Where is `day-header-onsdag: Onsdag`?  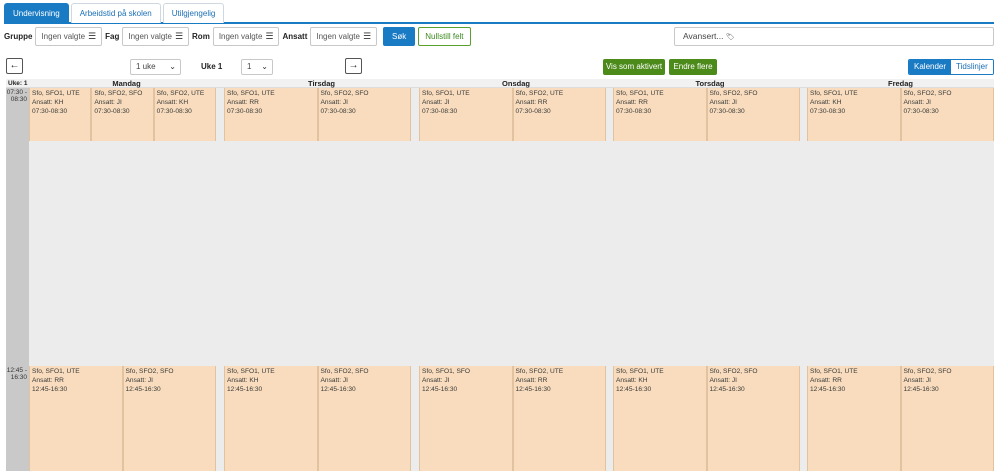
day-header-onsdag: Onsdag is located at coordinates (516, 83).